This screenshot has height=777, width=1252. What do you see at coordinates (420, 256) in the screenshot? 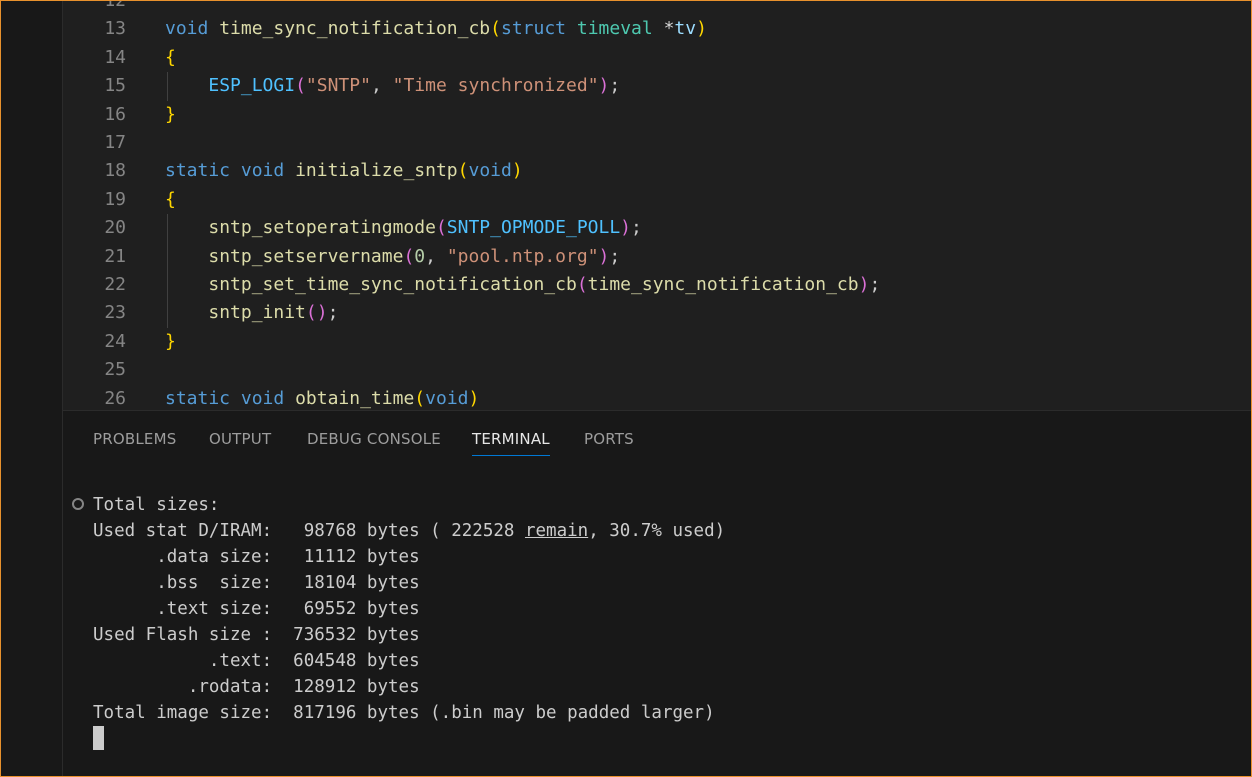
I see `code-token: 0` at bounding box center [420, 256].